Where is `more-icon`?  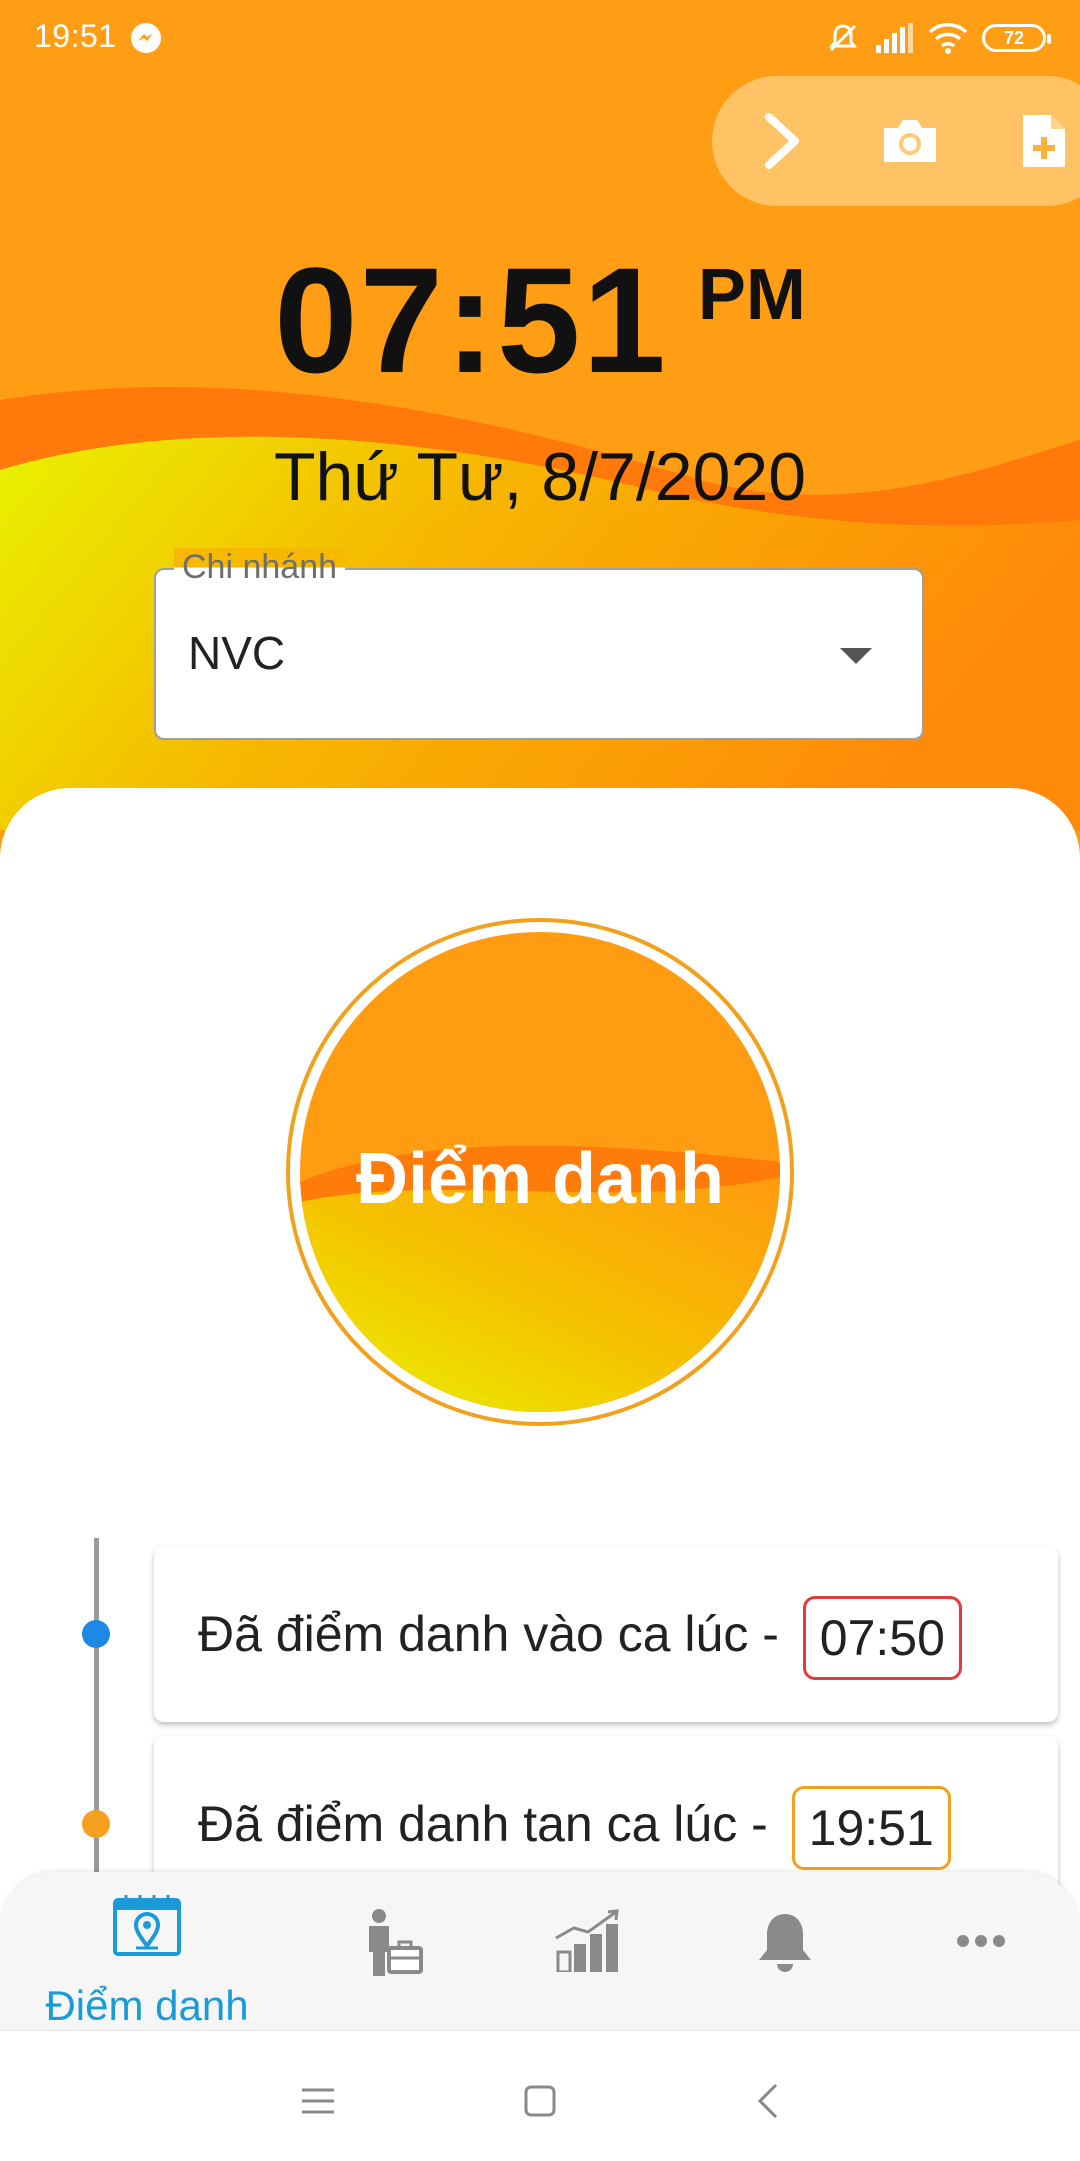
more-icon is located at coordinates (981, 1941).